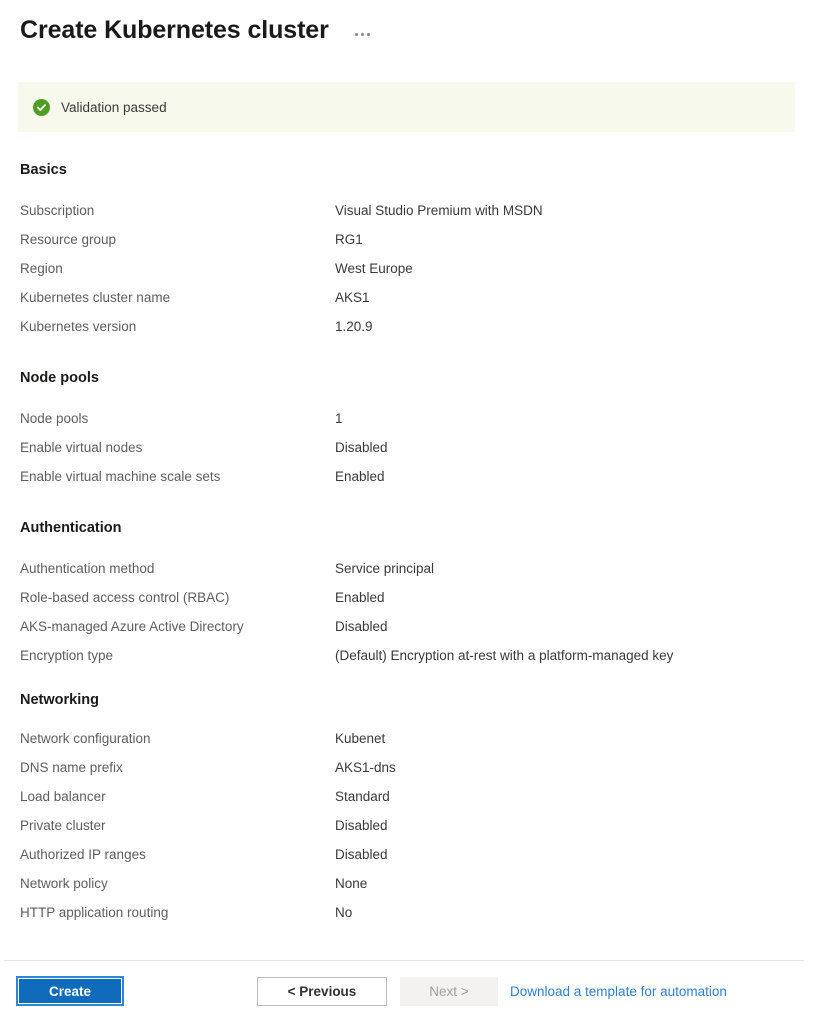 The height and width of the screenshot is (1021, 814). I want to click on summary-row: Role-based access control (RBAC) Enabled, so click(407, 597).